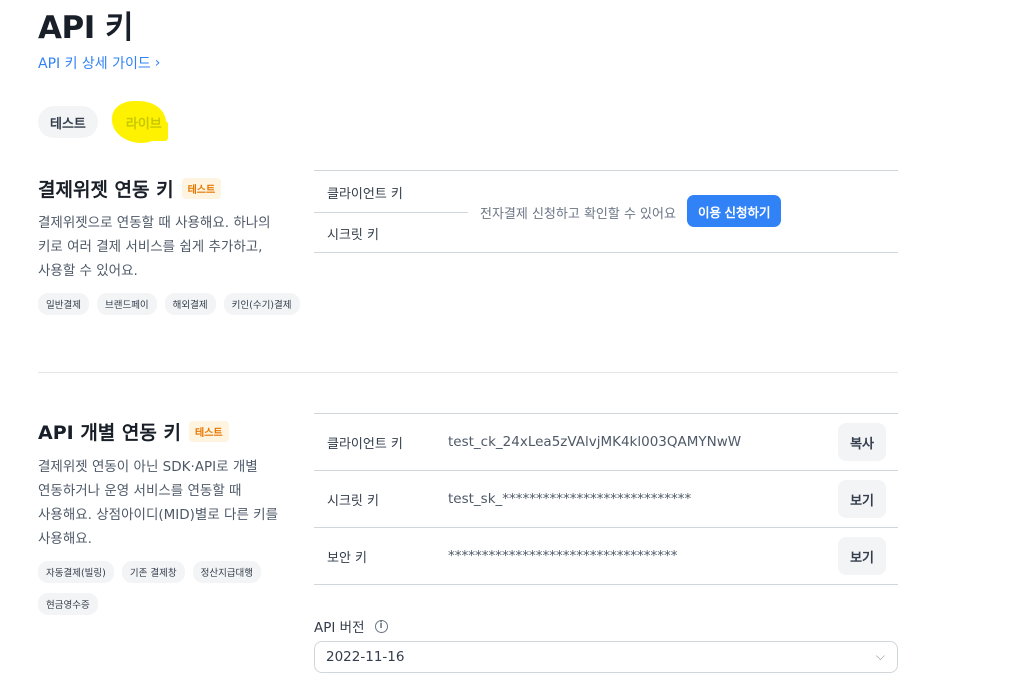 The image size is (1009, 687). I want to click on api-version-label-text: API 버전, so click(339, 628).